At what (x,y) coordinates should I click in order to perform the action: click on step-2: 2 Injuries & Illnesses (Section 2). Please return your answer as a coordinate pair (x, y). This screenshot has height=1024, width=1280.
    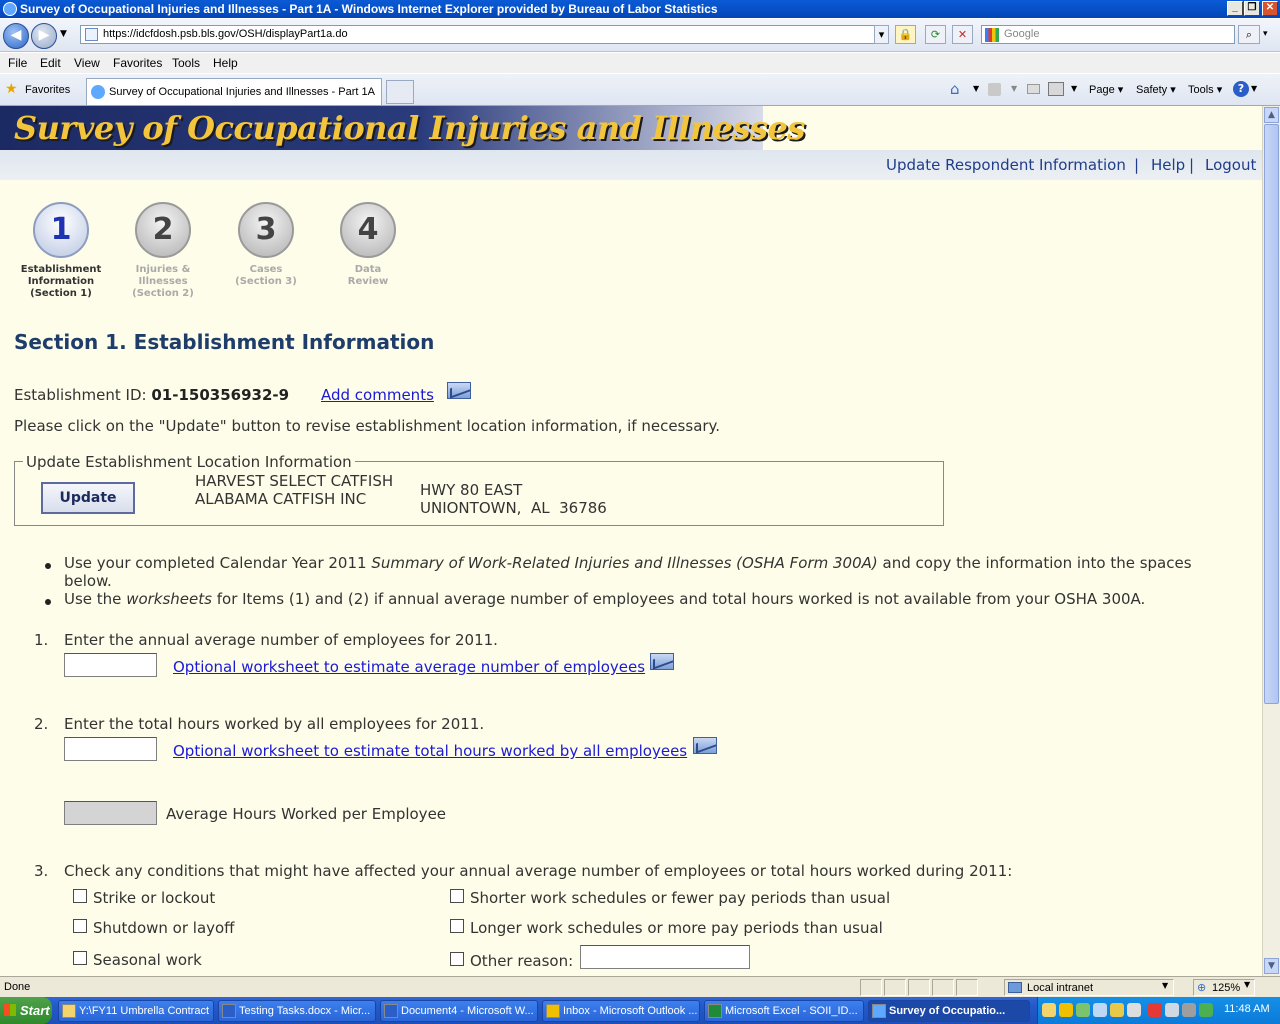
    Looking at the image, I should click on (163, 251).